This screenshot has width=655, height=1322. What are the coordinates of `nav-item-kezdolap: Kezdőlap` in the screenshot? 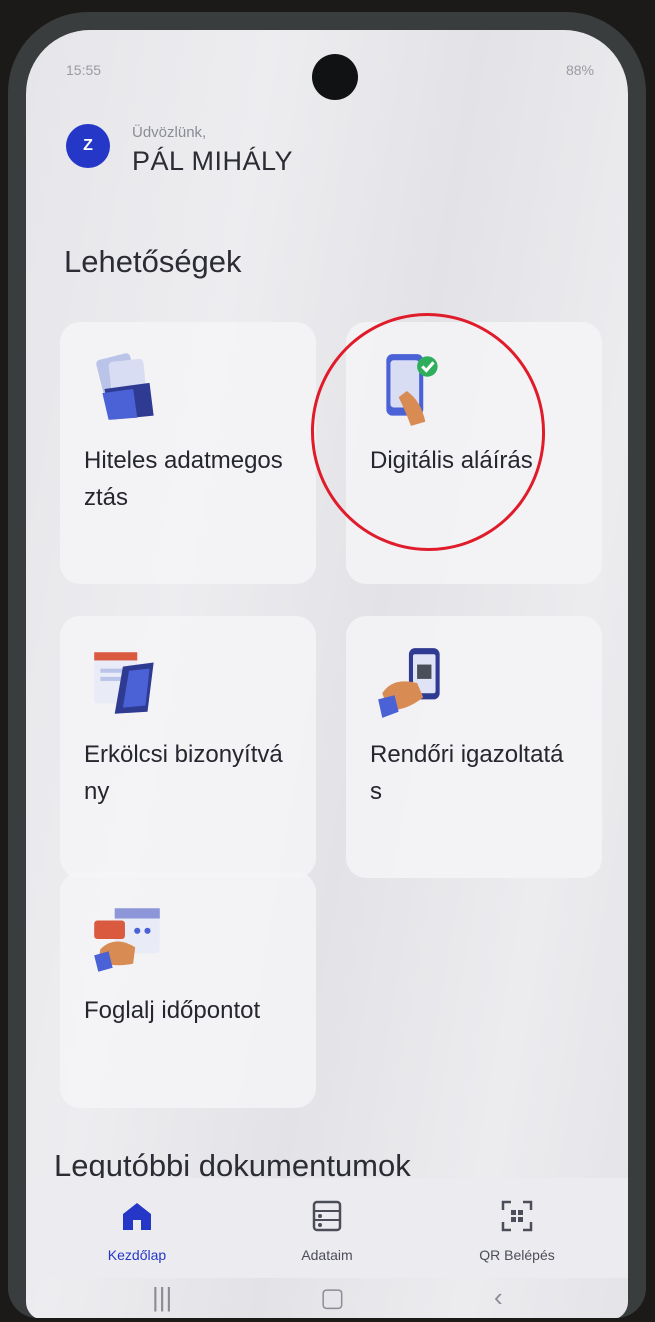 It's located at (137, 1230).